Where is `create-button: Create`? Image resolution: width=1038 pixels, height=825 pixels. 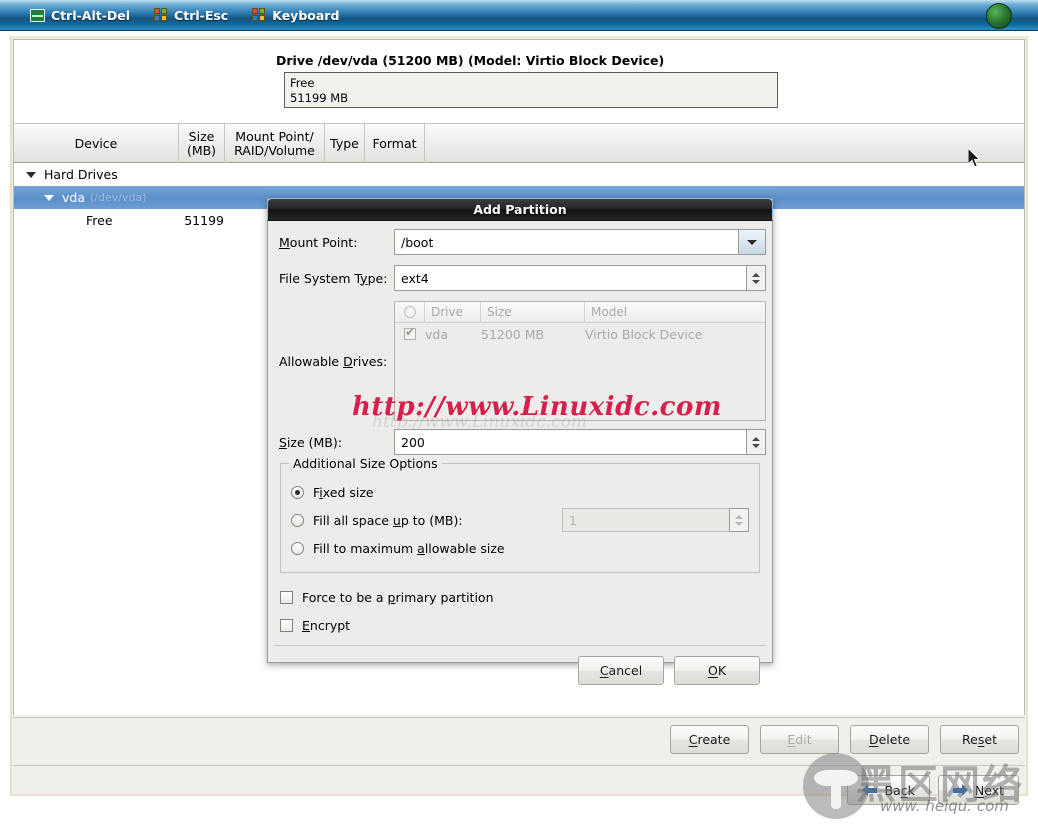 create-button: Create is located at coordinates (709, 739).